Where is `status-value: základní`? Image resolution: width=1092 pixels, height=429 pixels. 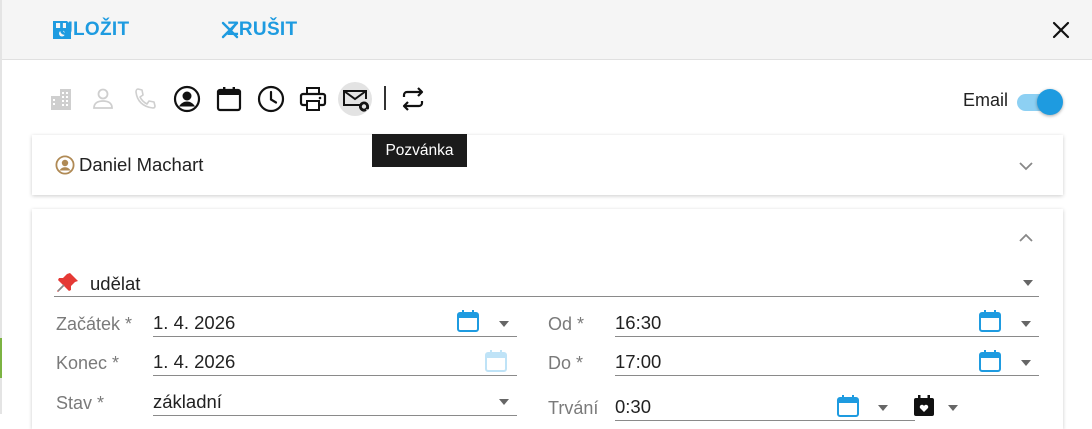
status-value: základní is located at coordinates (187, 401).